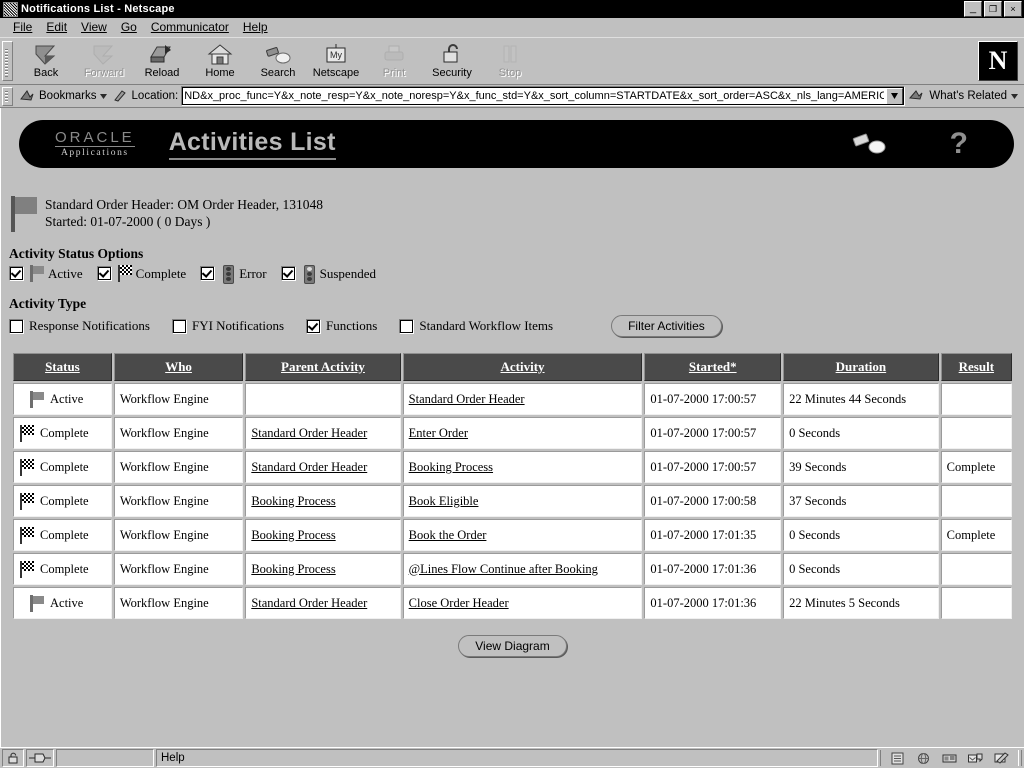 The image size is (1024, 768). What do you see at coordinates (713, 603) in the screenshot?
I see `cell-started: 01-07-2000 17:01:36` at bounding box center [713, 603].